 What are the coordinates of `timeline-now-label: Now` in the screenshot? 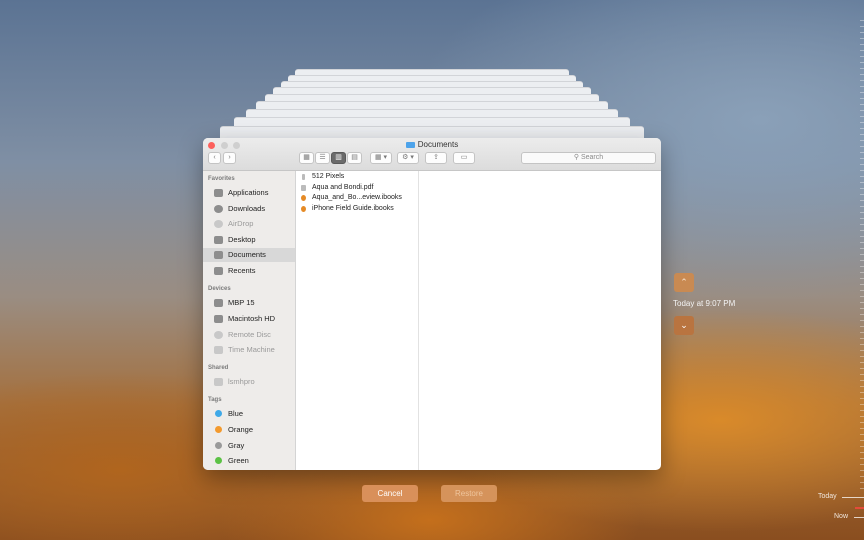 It's located at (841, 516).